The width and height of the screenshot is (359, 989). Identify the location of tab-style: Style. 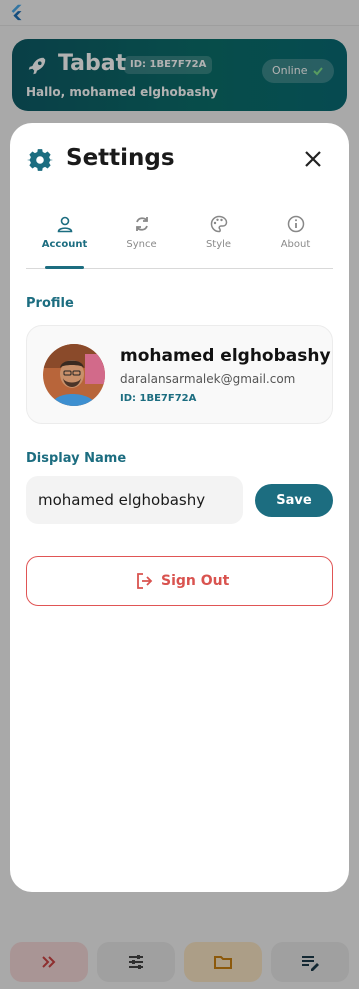
(218, 241).